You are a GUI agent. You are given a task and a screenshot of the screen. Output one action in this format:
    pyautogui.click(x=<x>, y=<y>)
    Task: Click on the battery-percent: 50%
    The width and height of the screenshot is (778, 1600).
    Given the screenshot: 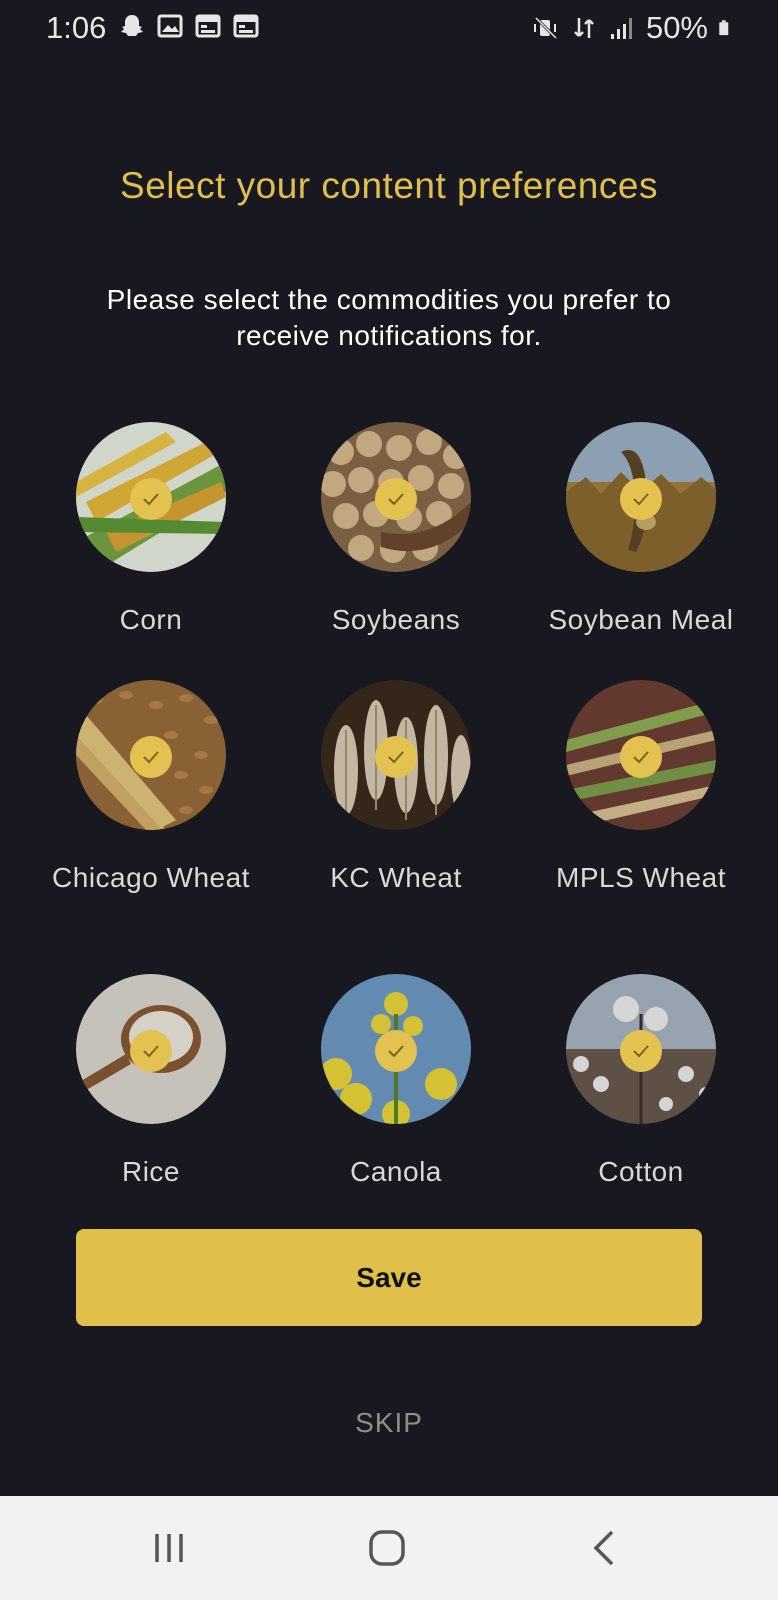 What is the action you would take?
    pyautogui.click(x=676, y=27)
    